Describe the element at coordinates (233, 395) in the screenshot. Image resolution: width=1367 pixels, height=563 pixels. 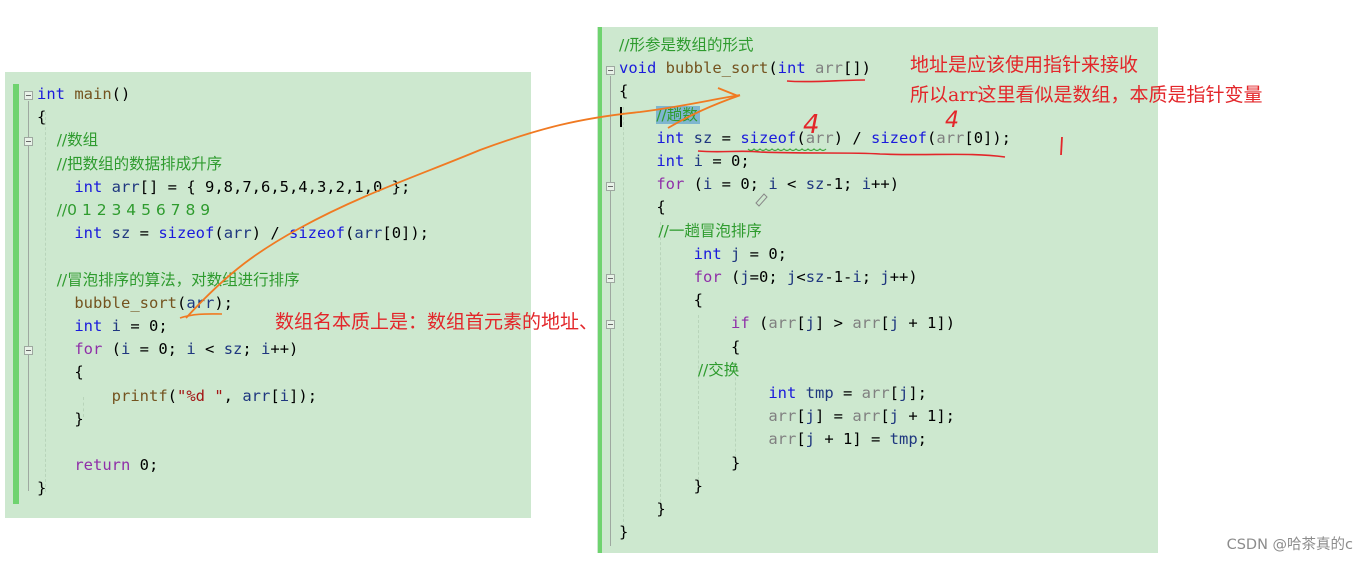
I see `code-token: ,` at that location.